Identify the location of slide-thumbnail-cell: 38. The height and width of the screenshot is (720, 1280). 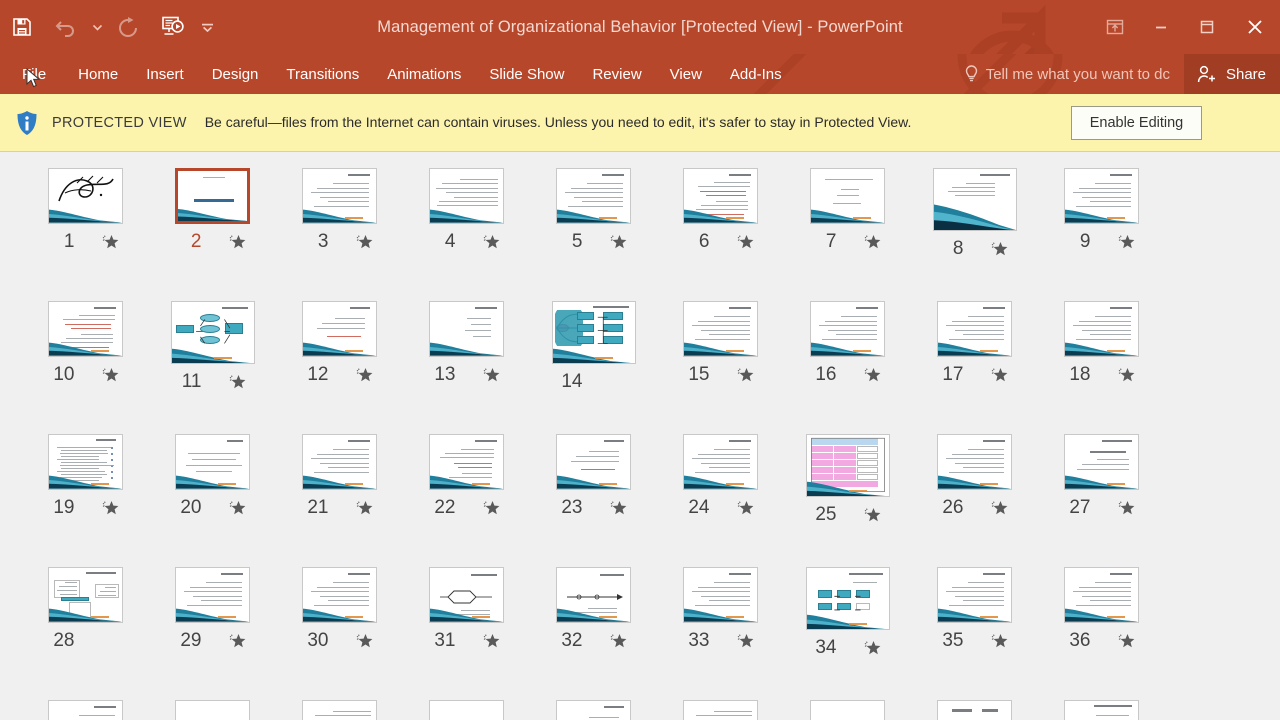
(212, 710).